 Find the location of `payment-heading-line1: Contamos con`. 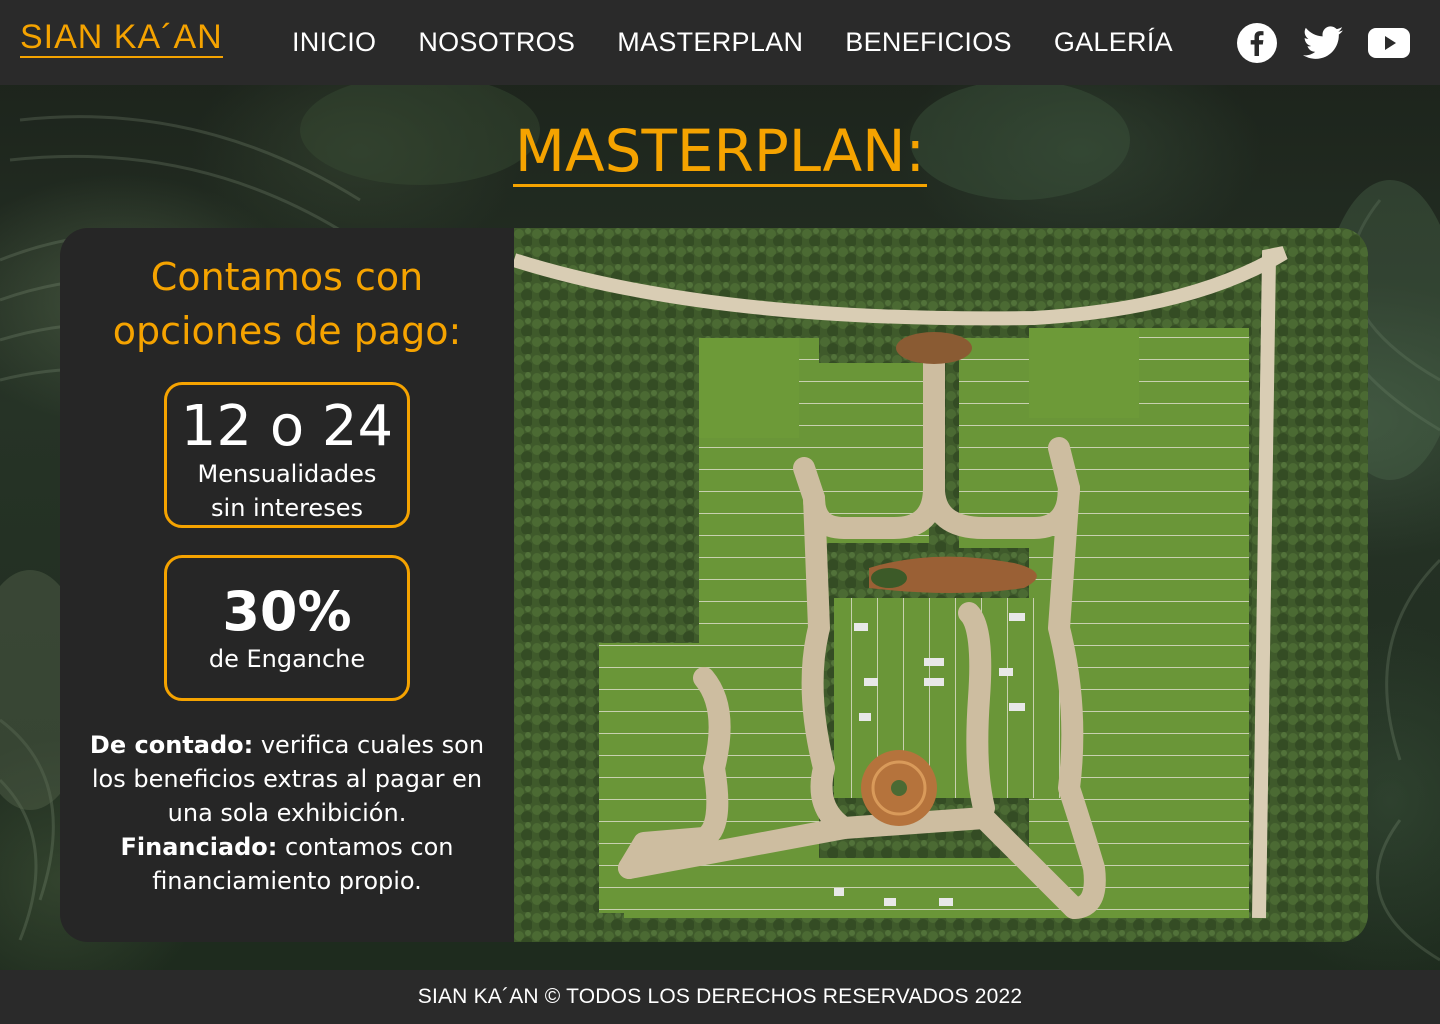

payment-heading-line1: Contamos con is located at coordinates (287, 277).